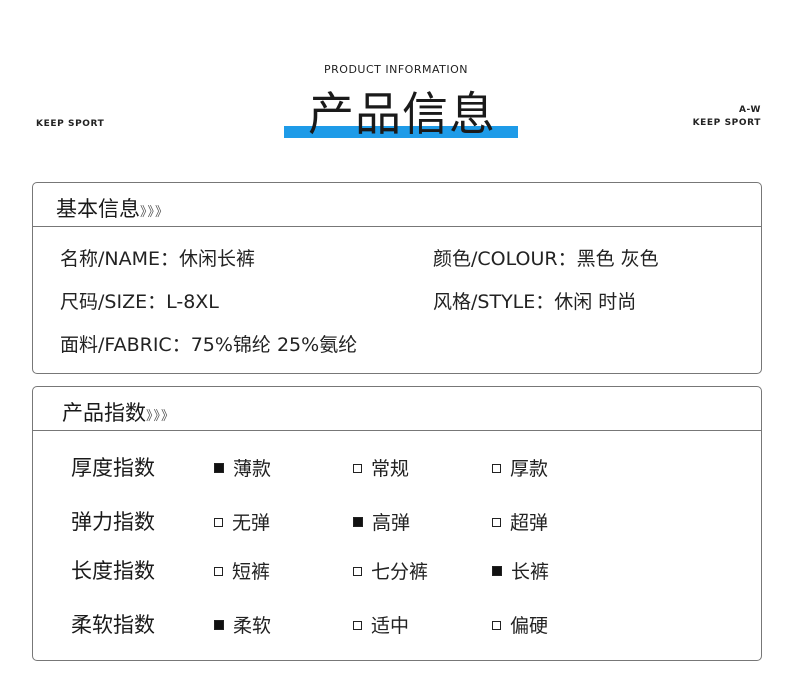 The image size is (790, 673). I want to click on index-option: 常规, so click(381, 467).